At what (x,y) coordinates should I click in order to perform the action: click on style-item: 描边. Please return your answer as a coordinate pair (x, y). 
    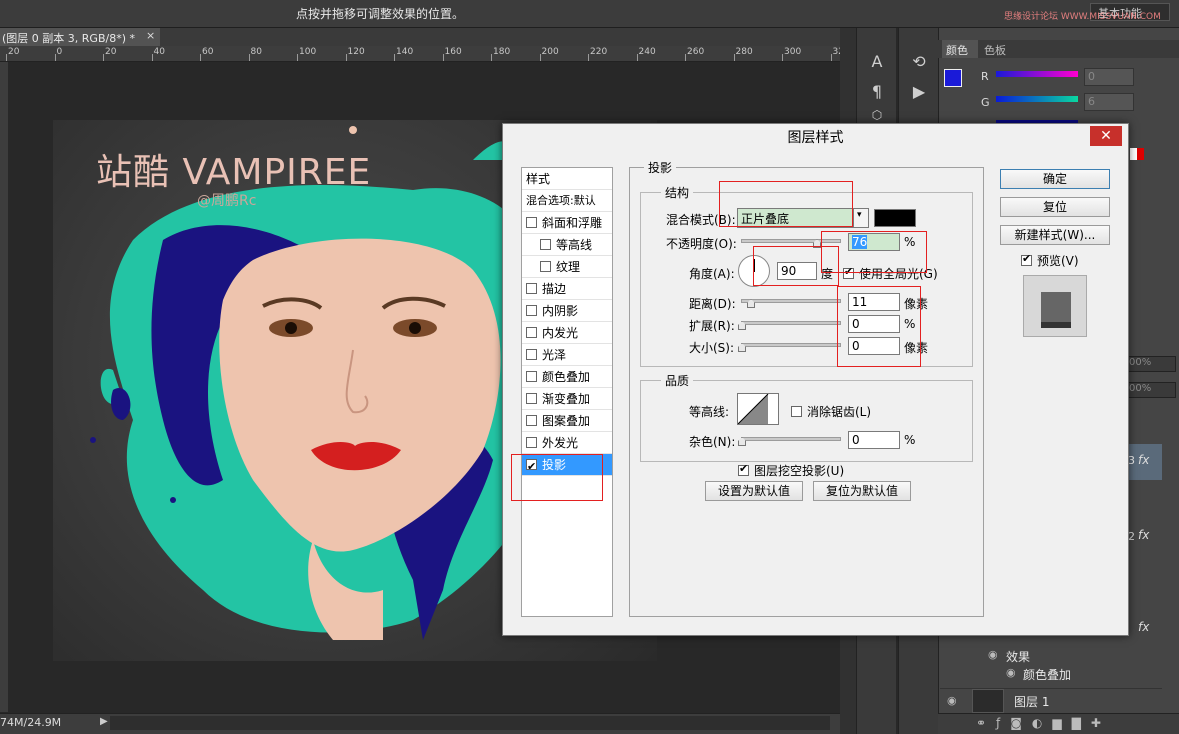
    Looking at the image, I should click on (567, 289).